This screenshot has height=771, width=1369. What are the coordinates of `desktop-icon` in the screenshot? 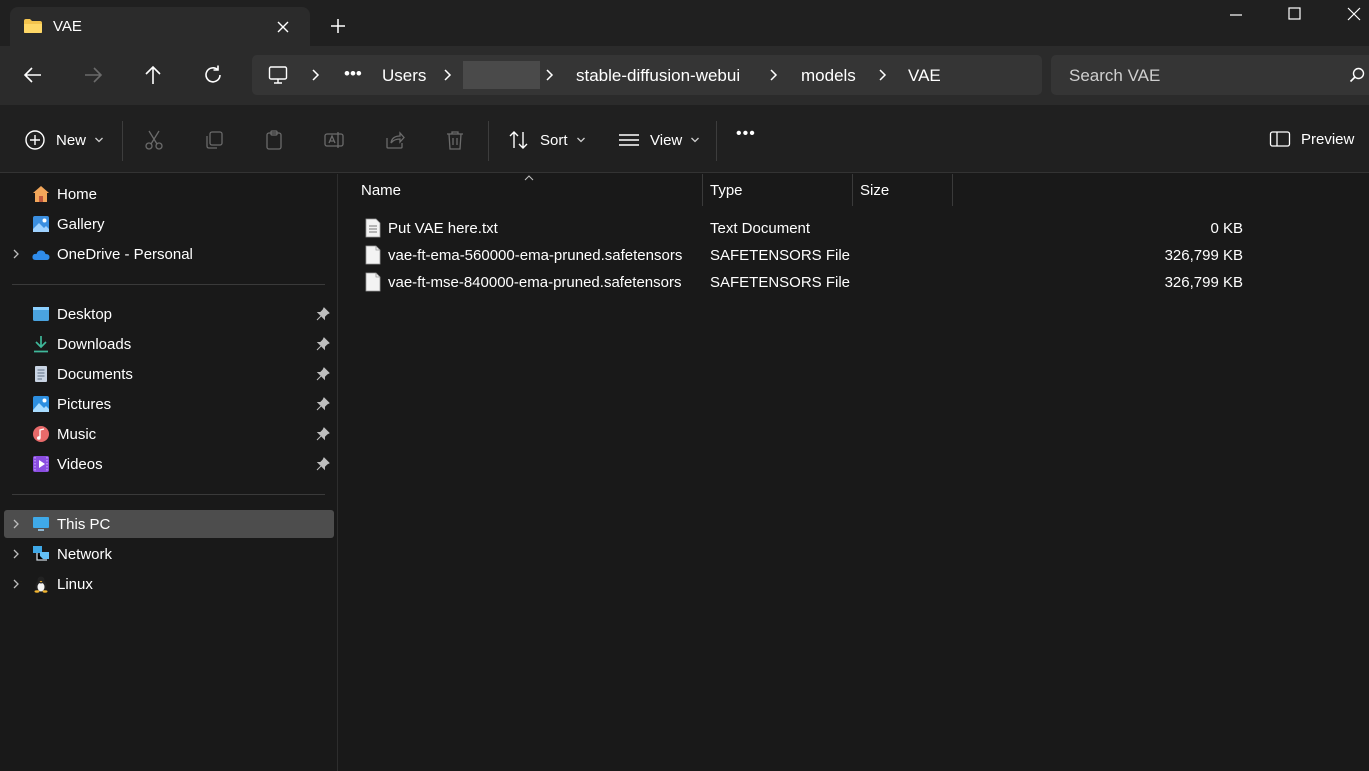 It's located at (41, 314).